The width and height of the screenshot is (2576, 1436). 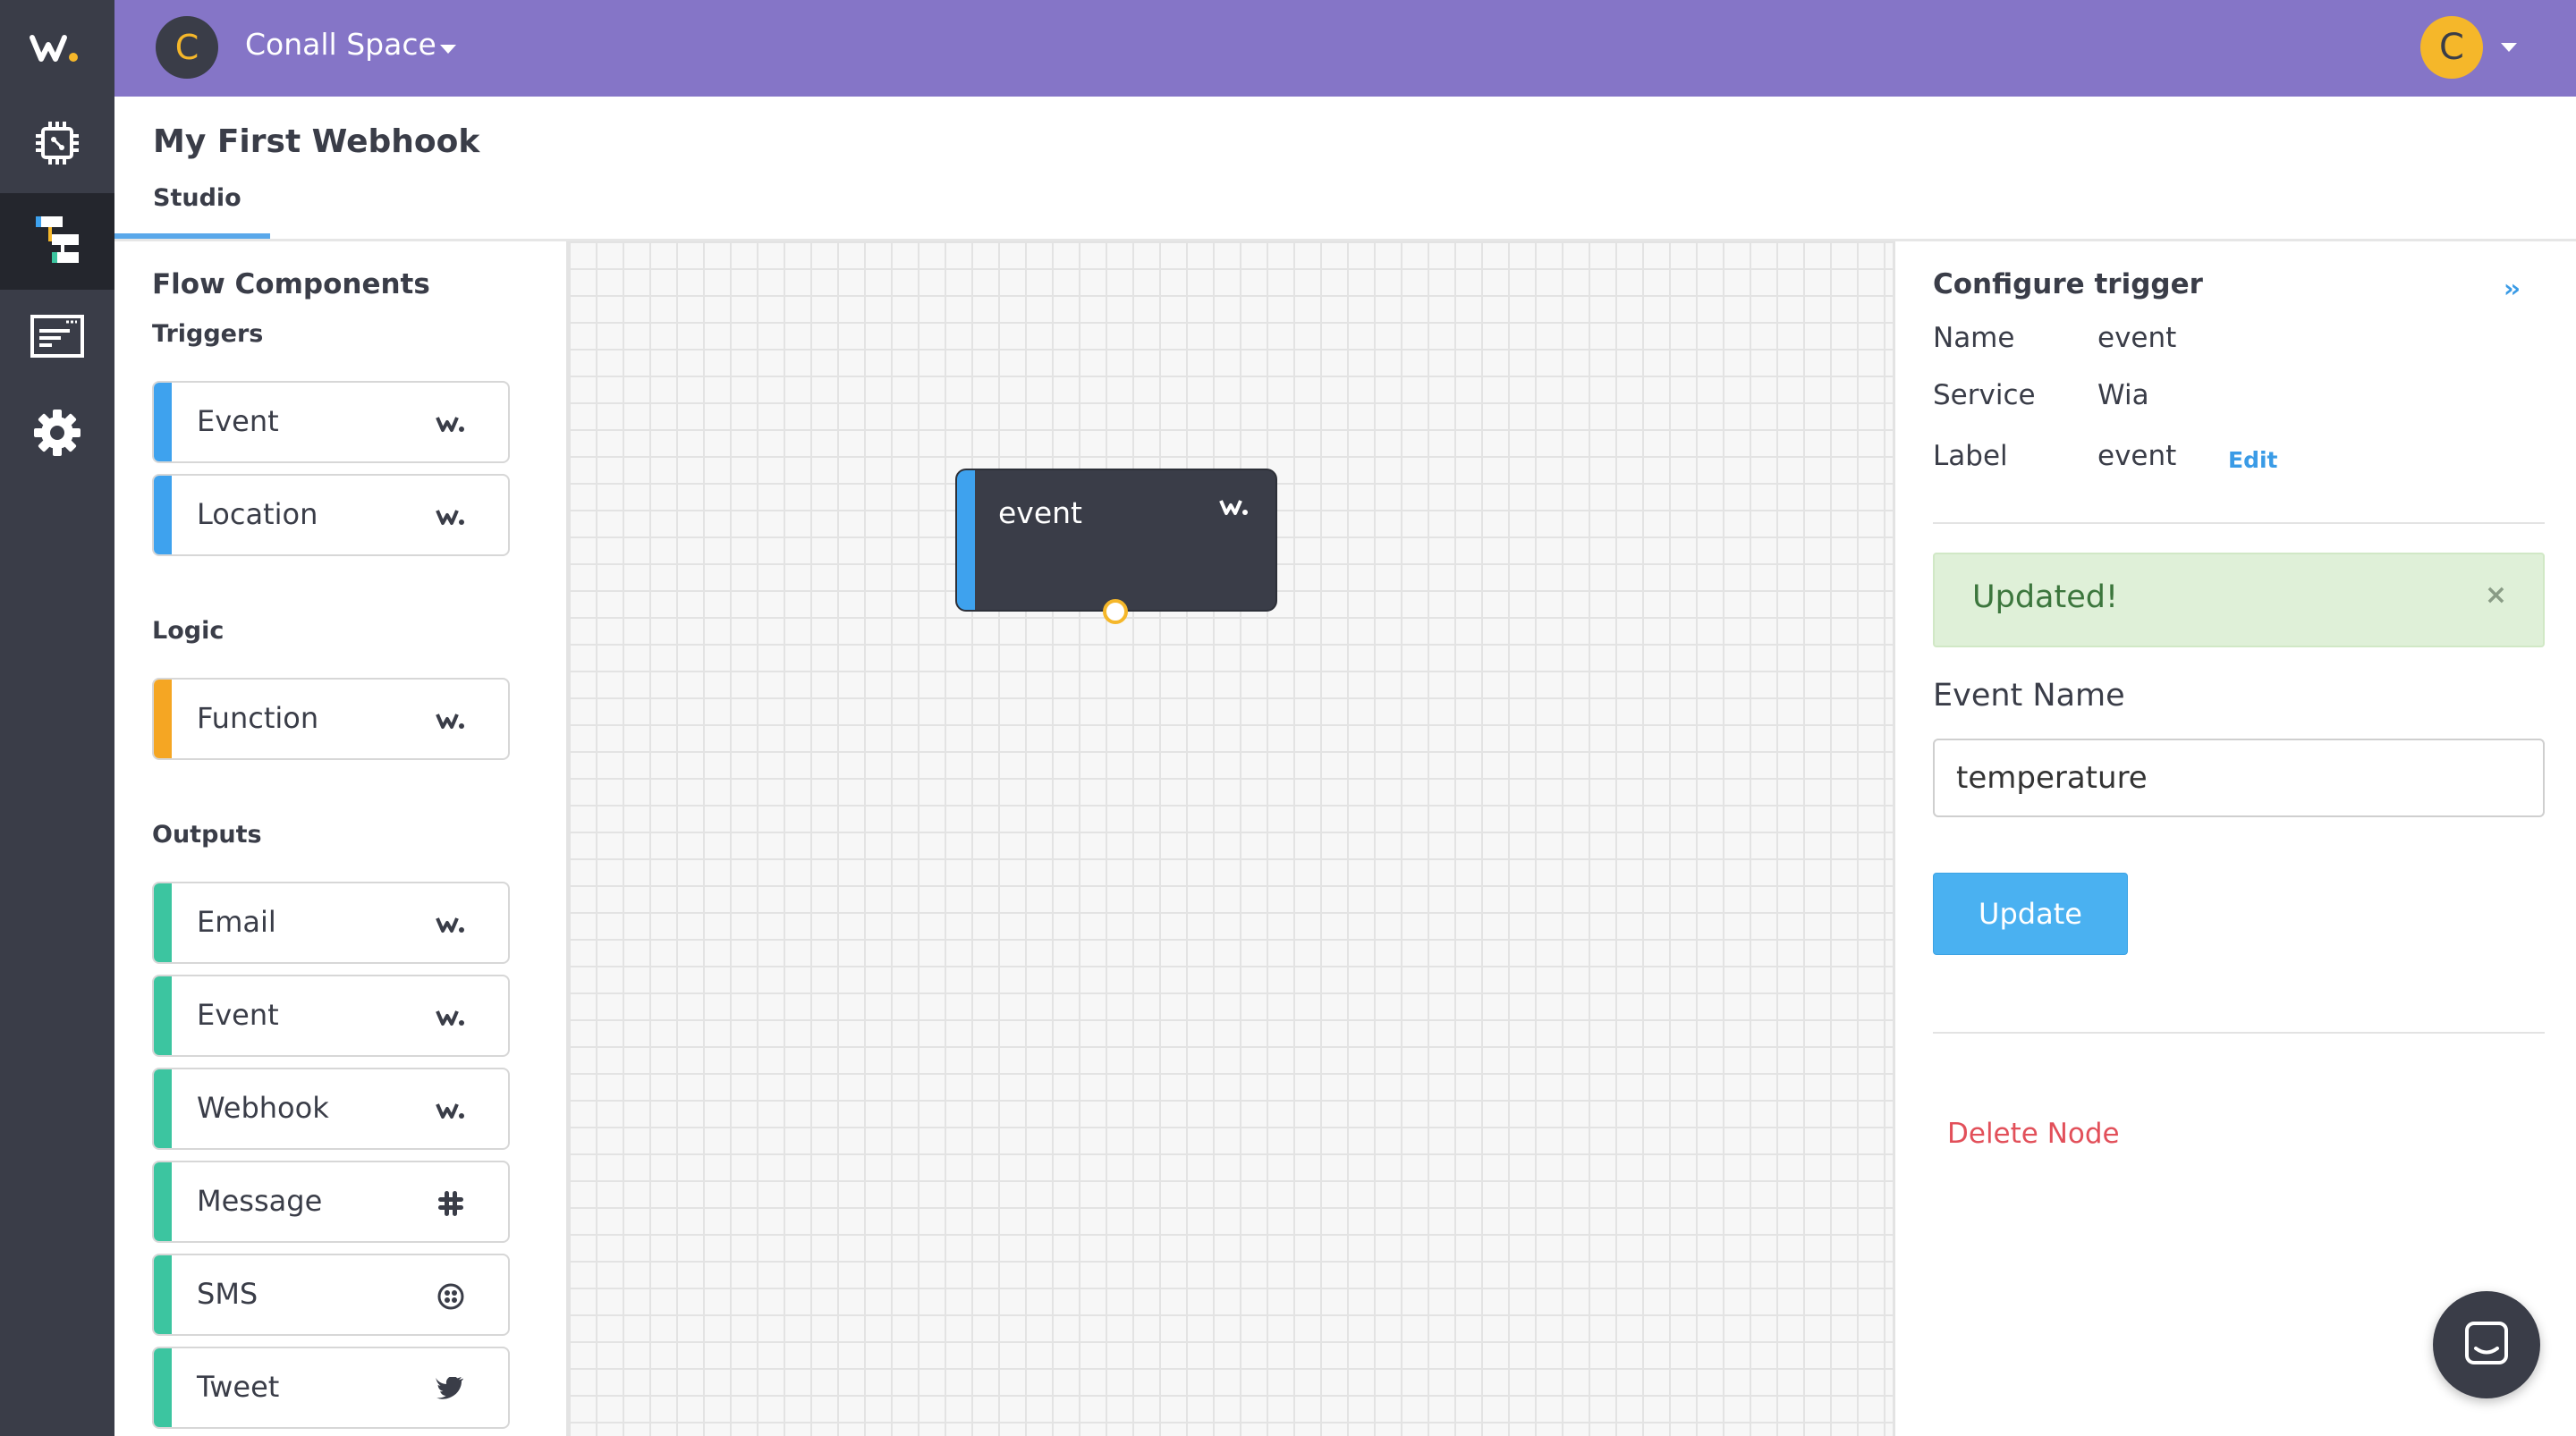 I want to click on section-label-logic: Logic, so click(x=188, y=631).